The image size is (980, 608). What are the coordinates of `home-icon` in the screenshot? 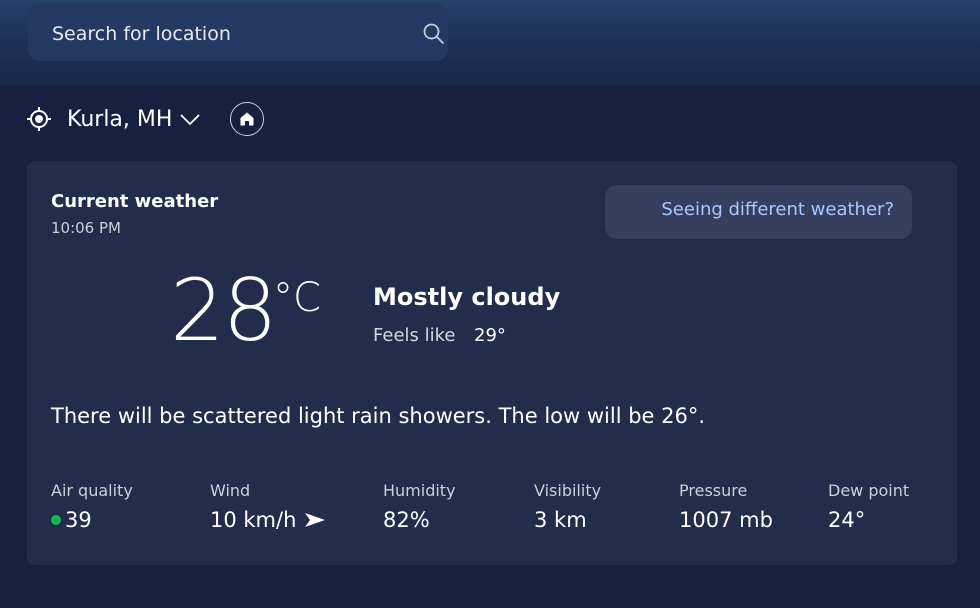 It's located at (247, 119).